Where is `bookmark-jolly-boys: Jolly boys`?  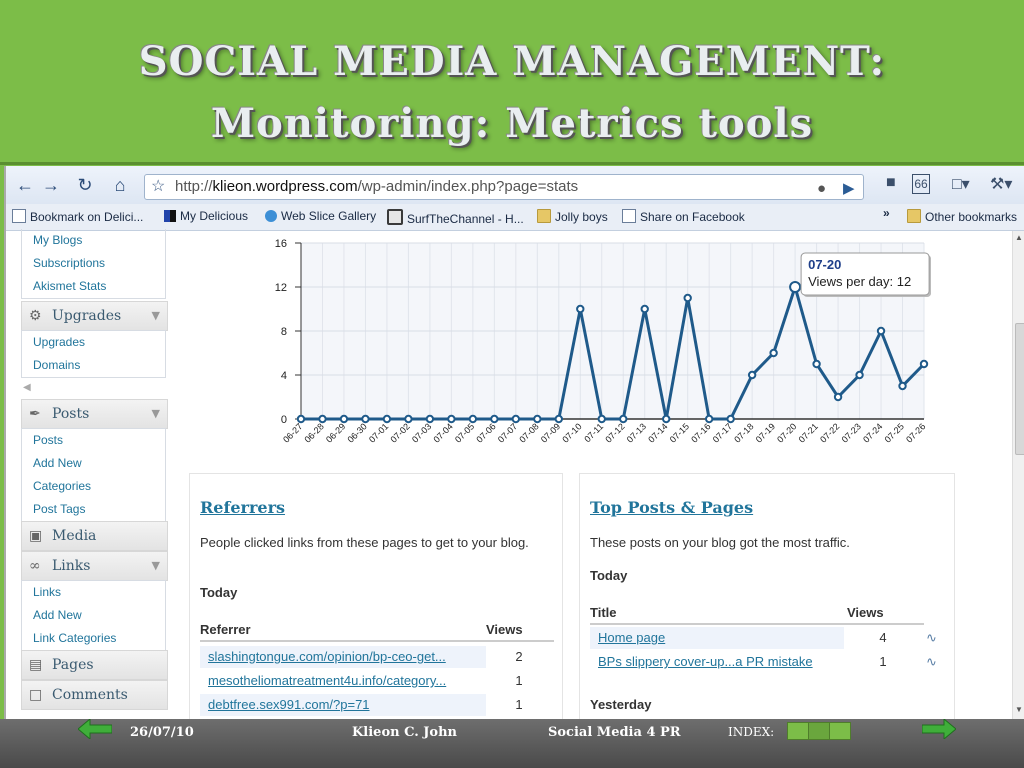
bookmark-jolly-boys: Jolly boys is located at coordinates (572, 216).